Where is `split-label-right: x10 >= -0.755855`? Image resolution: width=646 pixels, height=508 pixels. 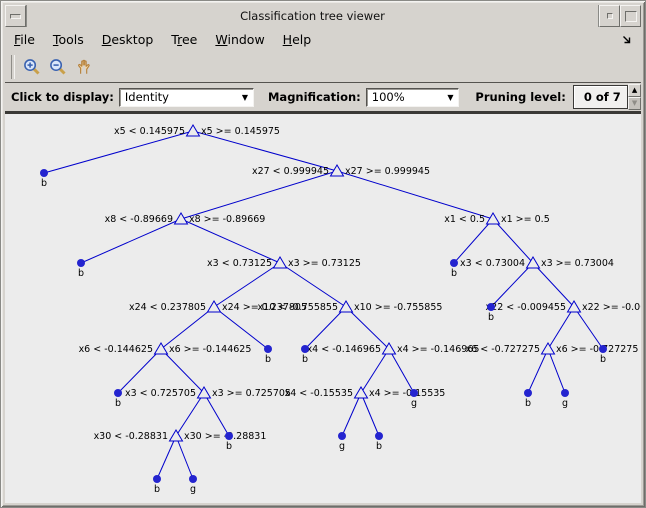 split-label-right: x10 >= -0.755855 is located at coordinates (398, 307).